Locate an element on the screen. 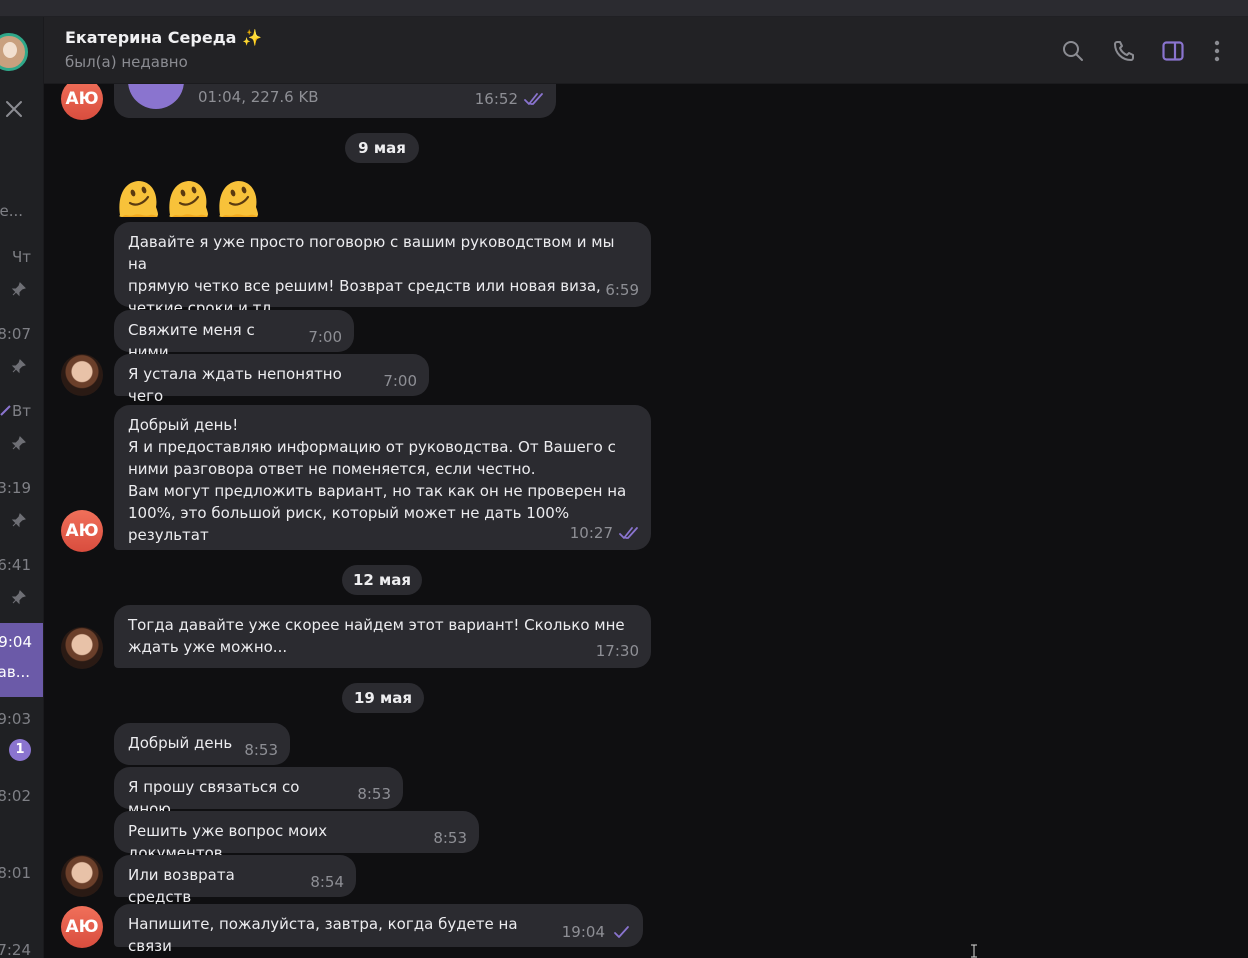 The image size is (1248, 958). search-icon is located at coordinates (1073, 51).